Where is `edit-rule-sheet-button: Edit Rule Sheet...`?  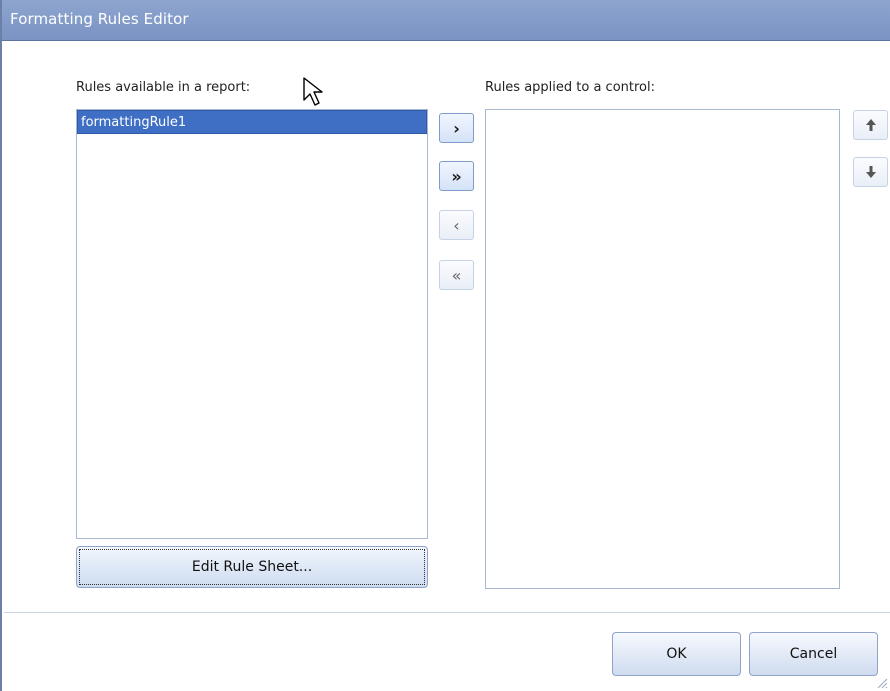
edit-rule-sheet-button: Edit Rule Sheet... is located at coordinates (252, 567).